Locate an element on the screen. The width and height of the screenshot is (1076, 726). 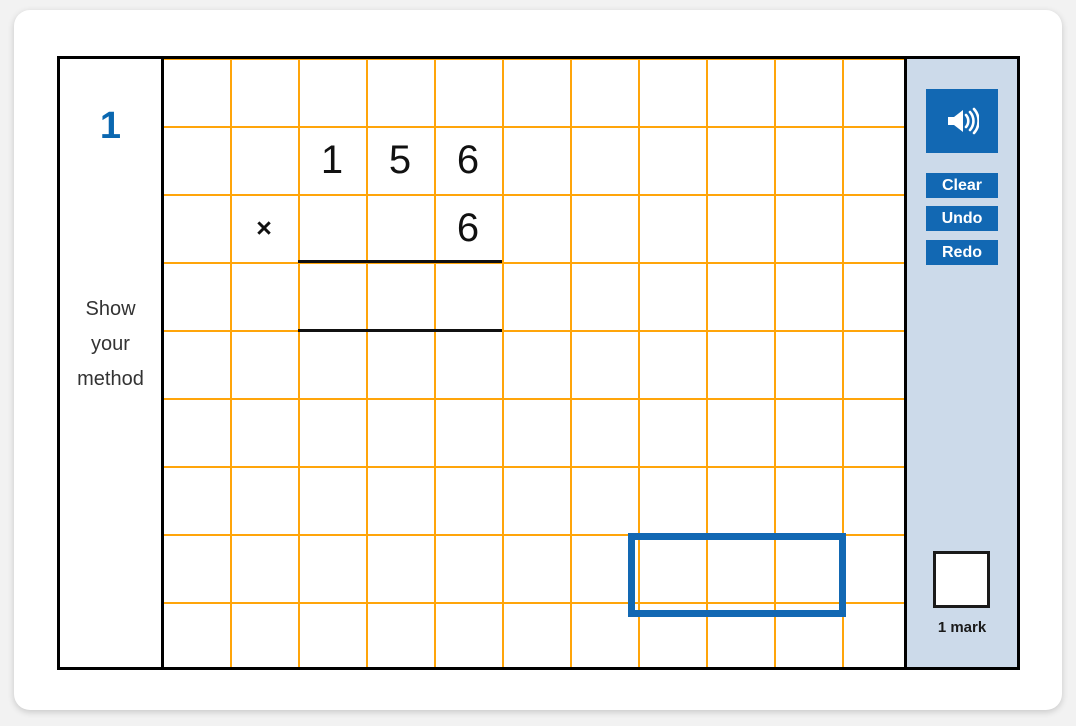
speaker-icon is located at coordinates (962, 121).